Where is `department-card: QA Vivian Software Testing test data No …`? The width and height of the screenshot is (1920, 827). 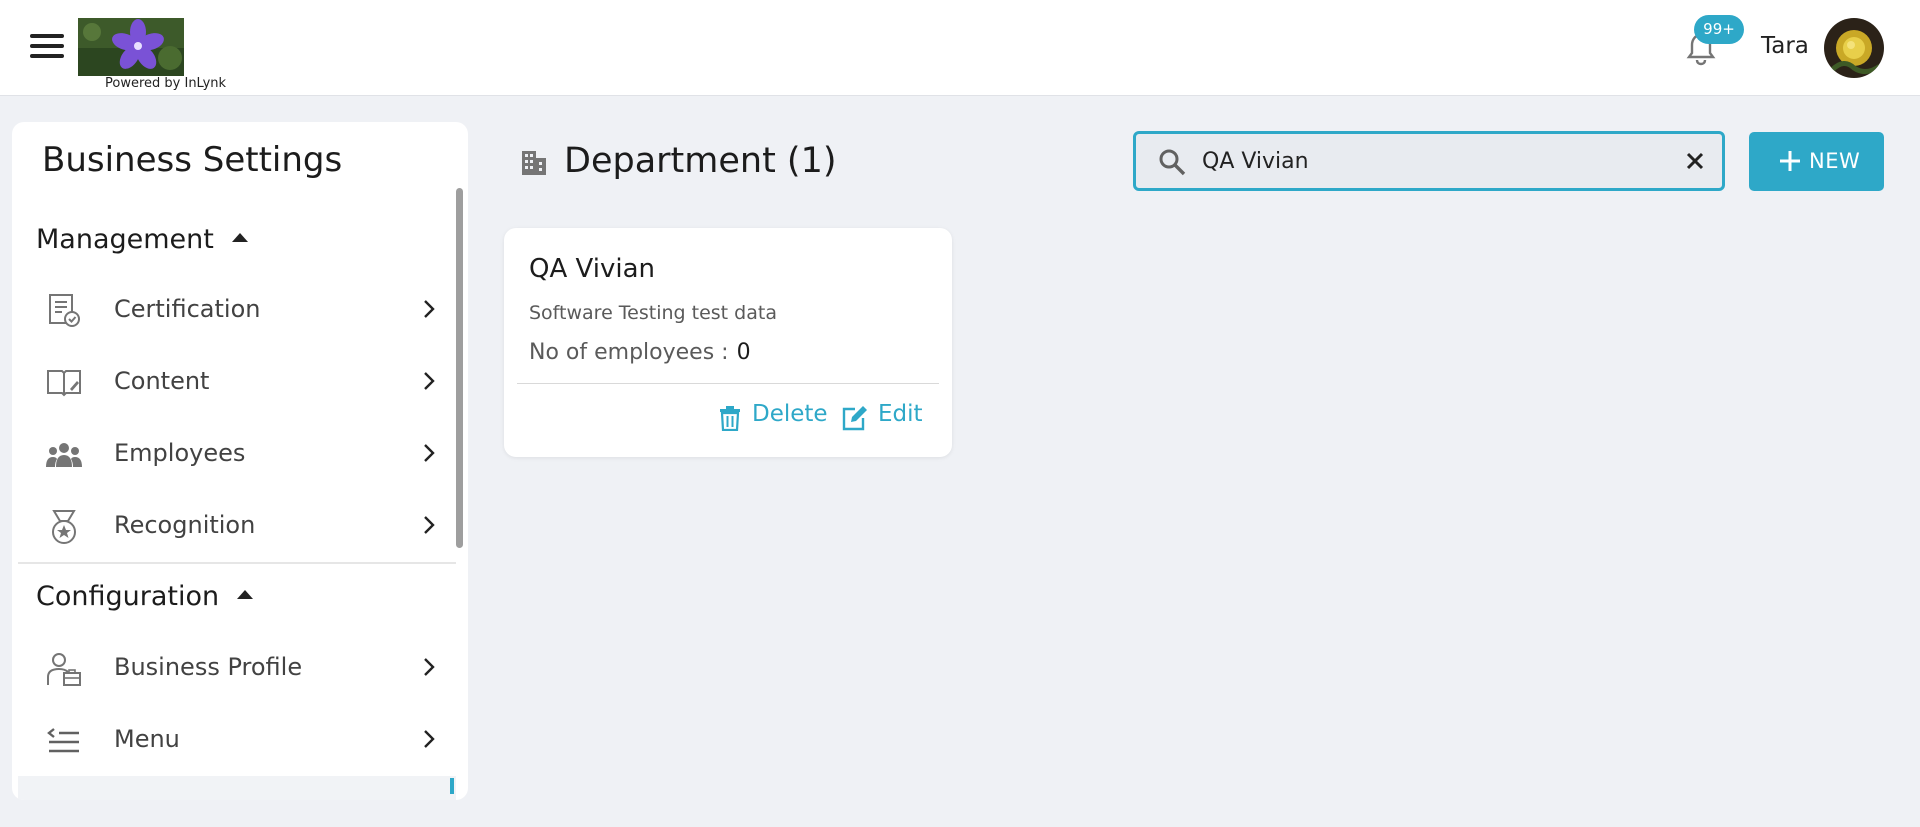
department-card: QA Vivian Software Testing test data No … is located at coordinates (728, 342).